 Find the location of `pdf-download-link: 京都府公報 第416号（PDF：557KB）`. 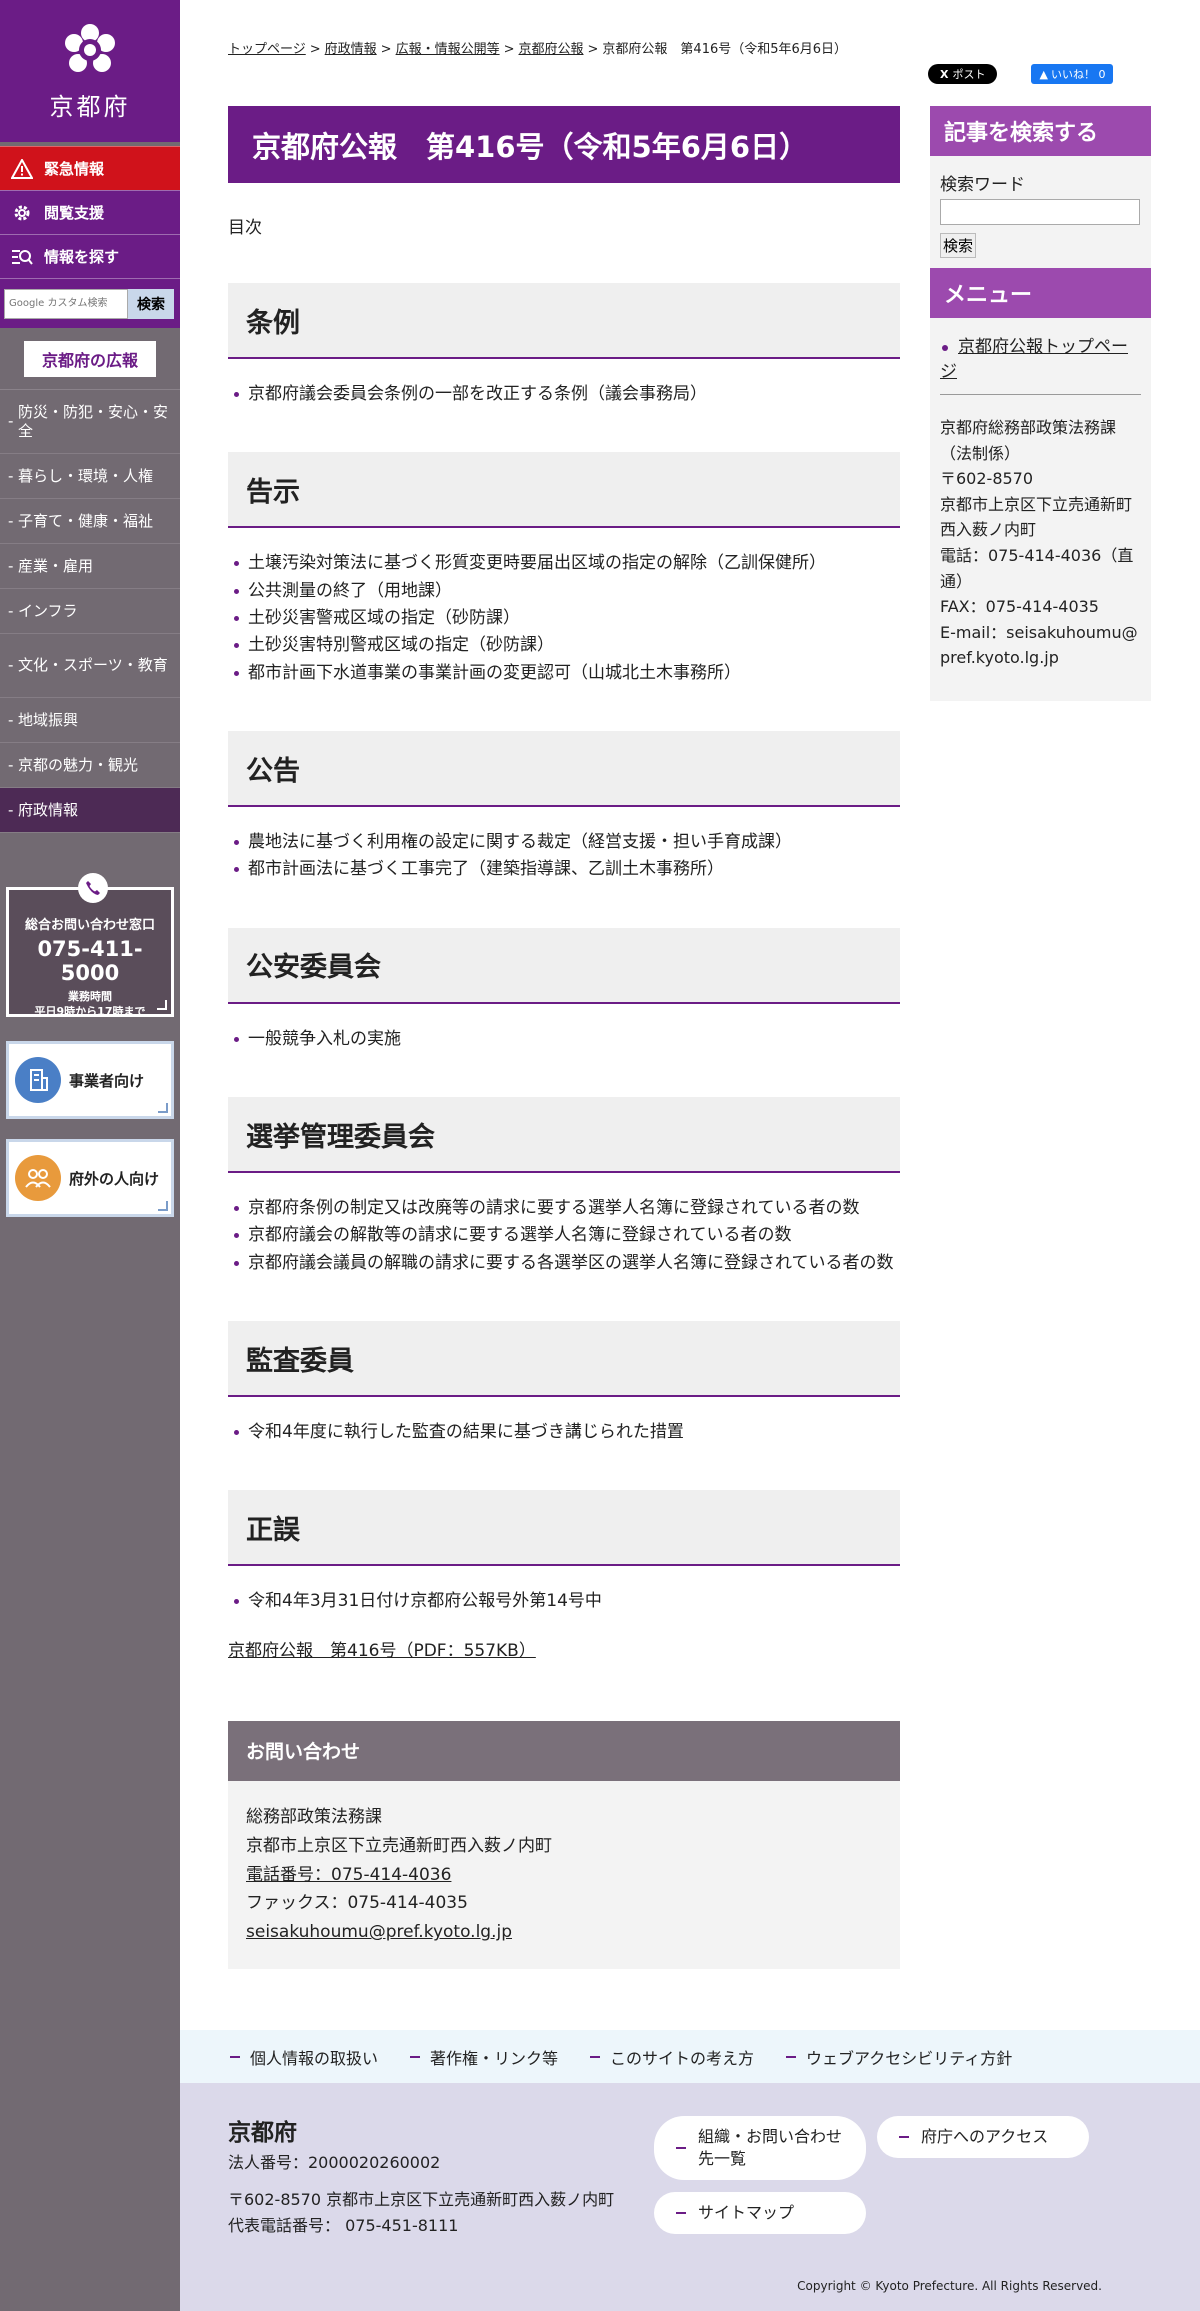

pdf-download-link: 京都府公報 第416号（PDF：557KB） is located at coordinates (382, 1648).